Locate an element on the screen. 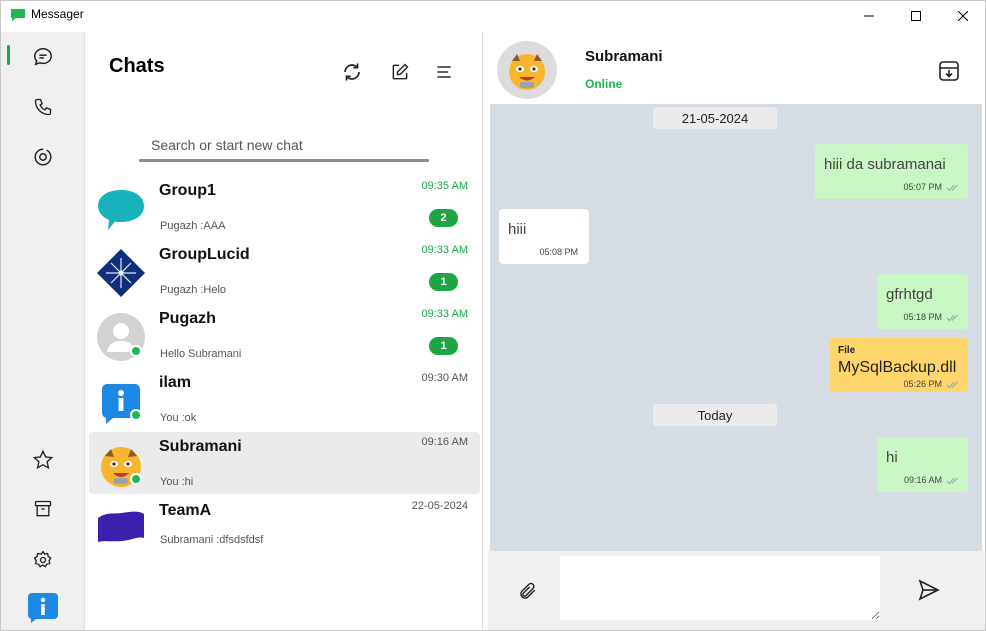 This screenshot has height=631, width=986. active-nav-indicator is located at coordinates (8, 55).